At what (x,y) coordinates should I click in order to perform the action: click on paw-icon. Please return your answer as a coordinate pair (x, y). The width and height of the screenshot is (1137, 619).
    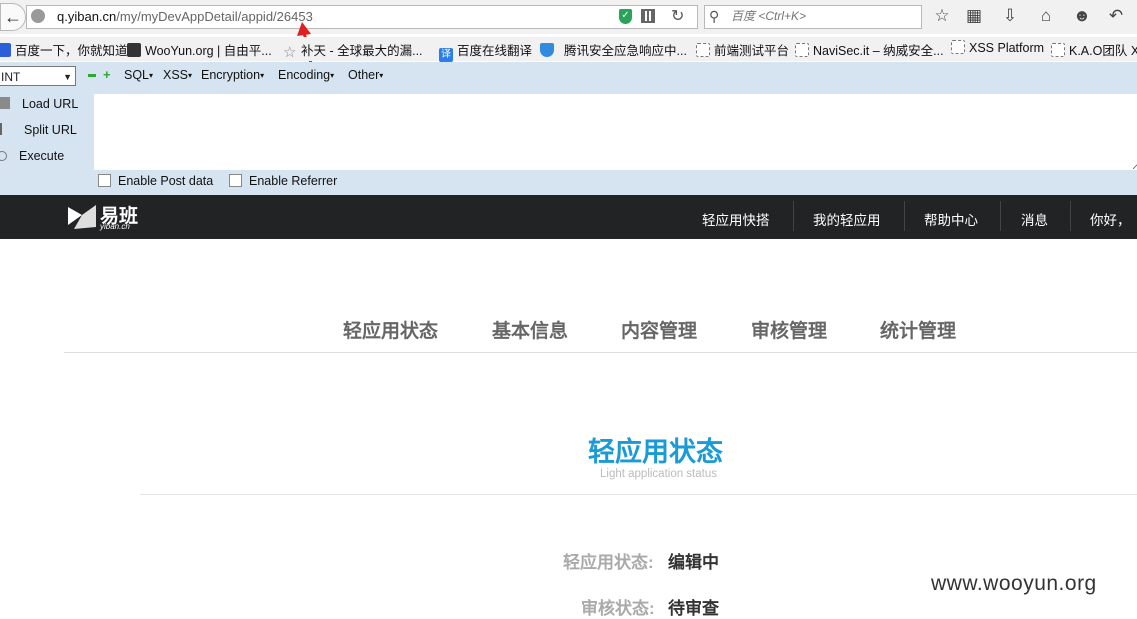
    Looking at the image, I should click on (5, 50).